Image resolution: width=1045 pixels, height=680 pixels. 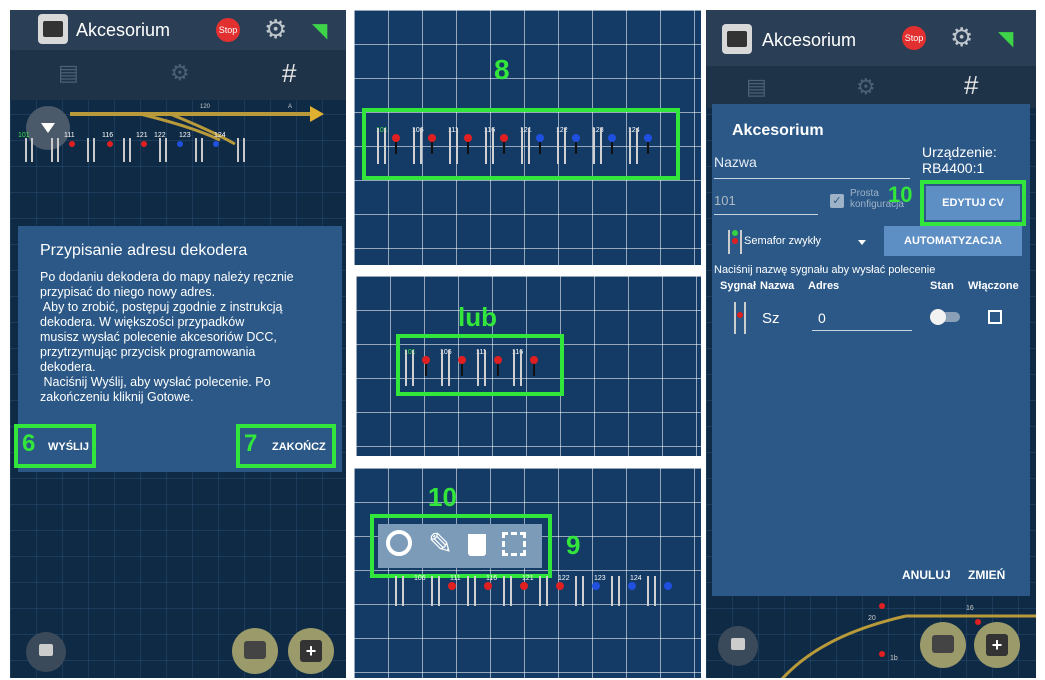 What do you see at coordinates (442, 497) in the screenshot?
I see `step-number-10: 10` at bounding box center [442, 497].